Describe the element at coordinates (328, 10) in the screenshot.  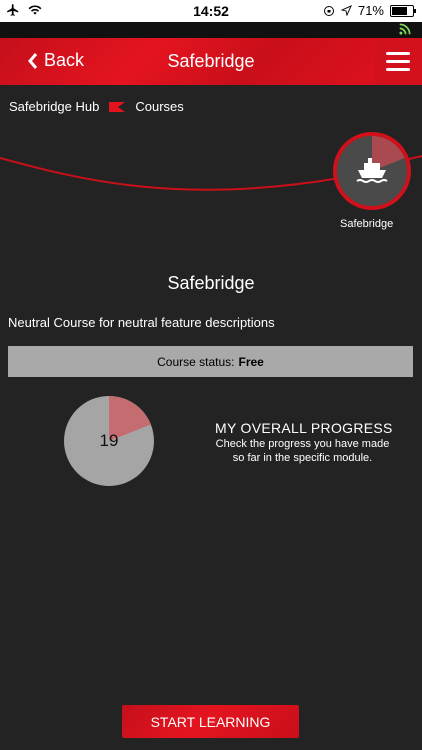
I see `lock-rotation-icon` at that location.